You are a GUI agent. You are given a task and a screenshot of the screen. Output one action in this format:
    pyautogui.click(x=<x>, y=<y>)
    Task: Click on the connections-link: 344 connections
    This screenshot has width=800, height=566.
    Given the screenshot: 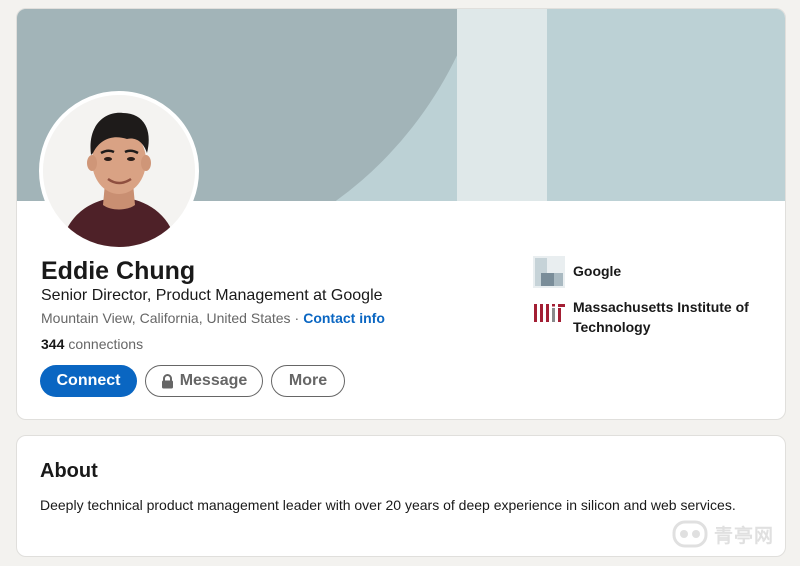 What is the action you would take?
    pyautogui.click(x=92, y=344)
    